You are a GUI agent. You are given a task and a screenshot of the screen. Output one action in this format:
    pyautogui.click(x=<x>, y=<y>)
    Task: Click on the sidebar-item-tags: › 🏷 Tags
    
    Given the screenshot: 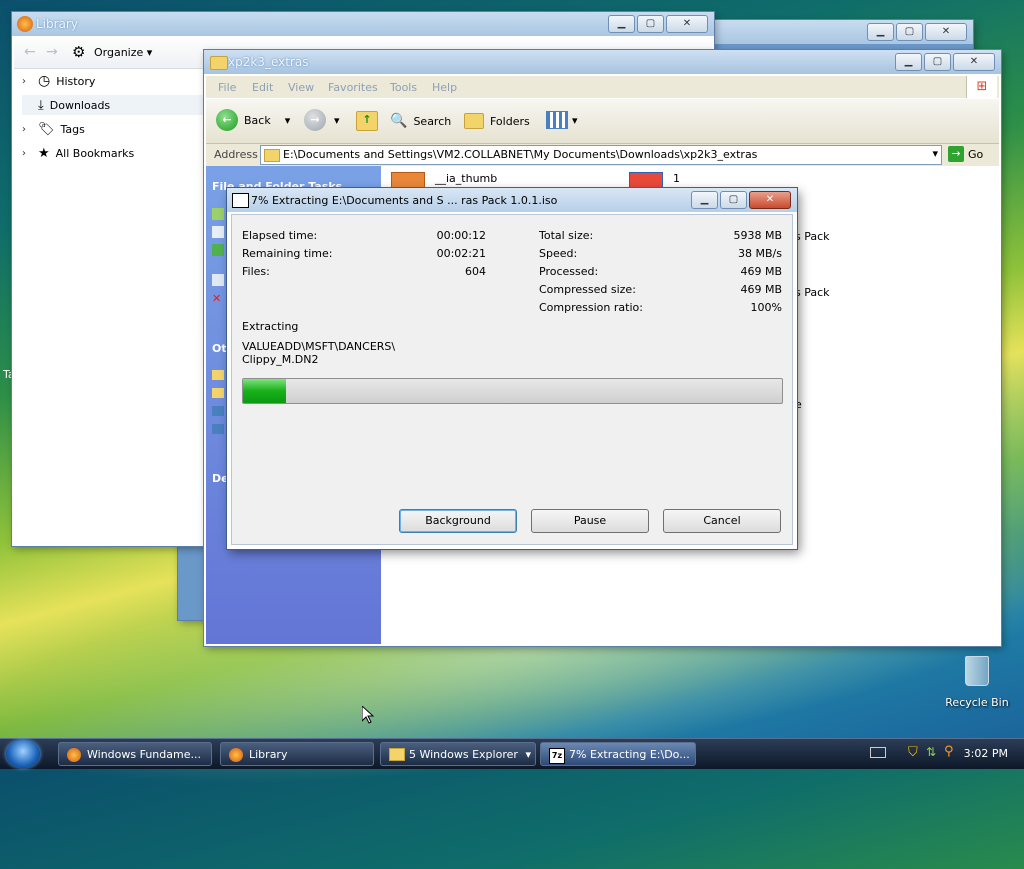 What is the action you would take?
    pyautogui.click(x=113, y=129)
    